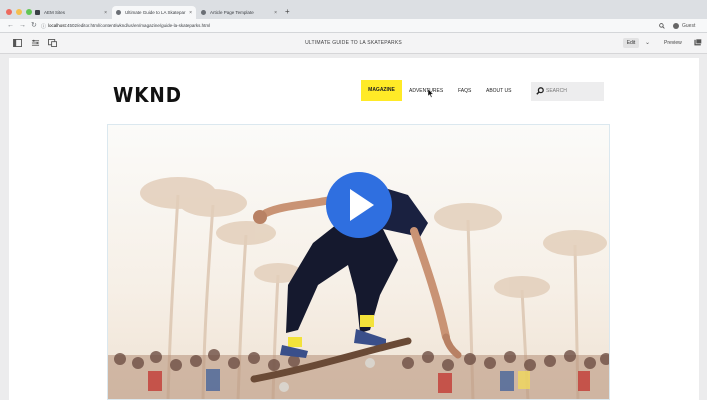 This screenshot has height=400, width=707. What do you see at coordinates (381, 90) in the screenshot?
I see `nav-magazine: MAGAZINE` at bounding box center [381, 90].